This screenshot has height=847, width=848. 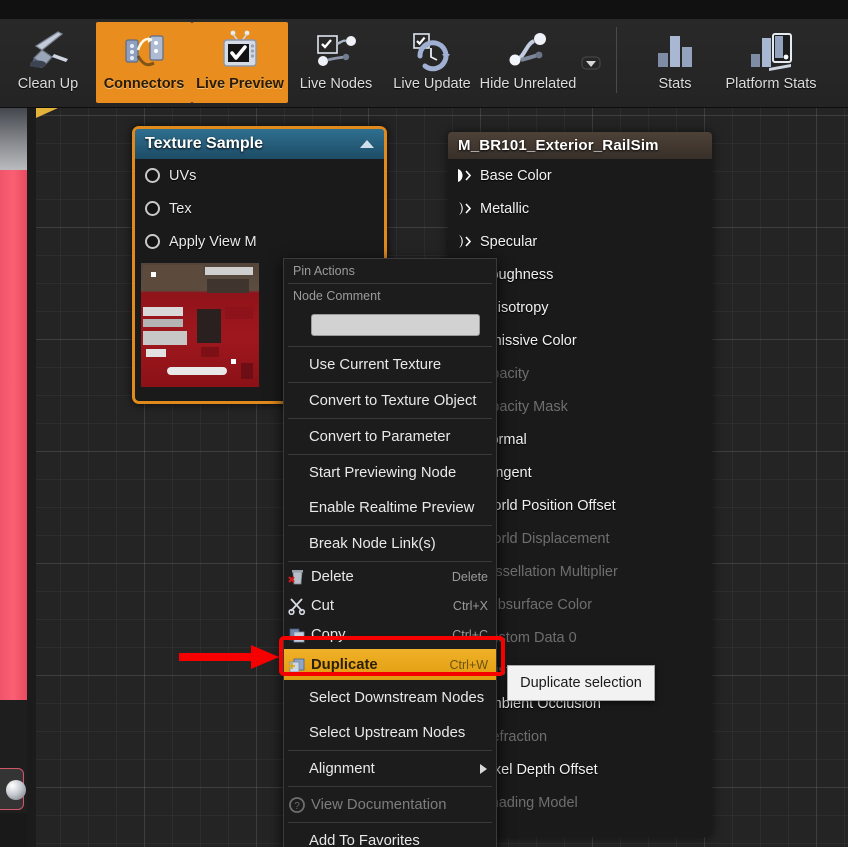 What do you see at coordinates (213, 241) in the screenshot?
I see `pin-label-apply-view: Apply View M` at bounding box center [213, 241].